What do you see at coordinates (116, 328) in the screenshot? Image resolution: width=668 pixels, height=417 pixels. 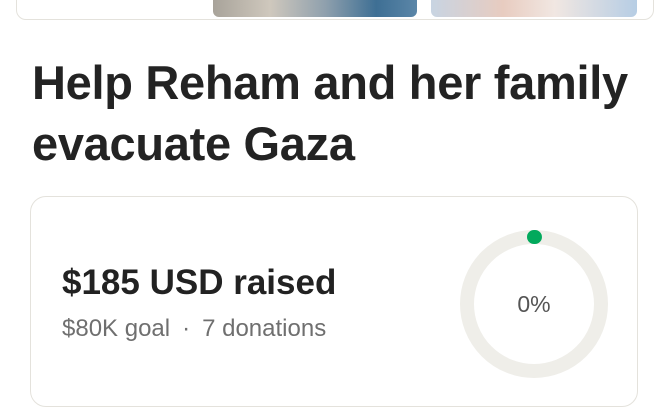 I see `goal-amount: $80K goal` at bounding box center [116, 328].